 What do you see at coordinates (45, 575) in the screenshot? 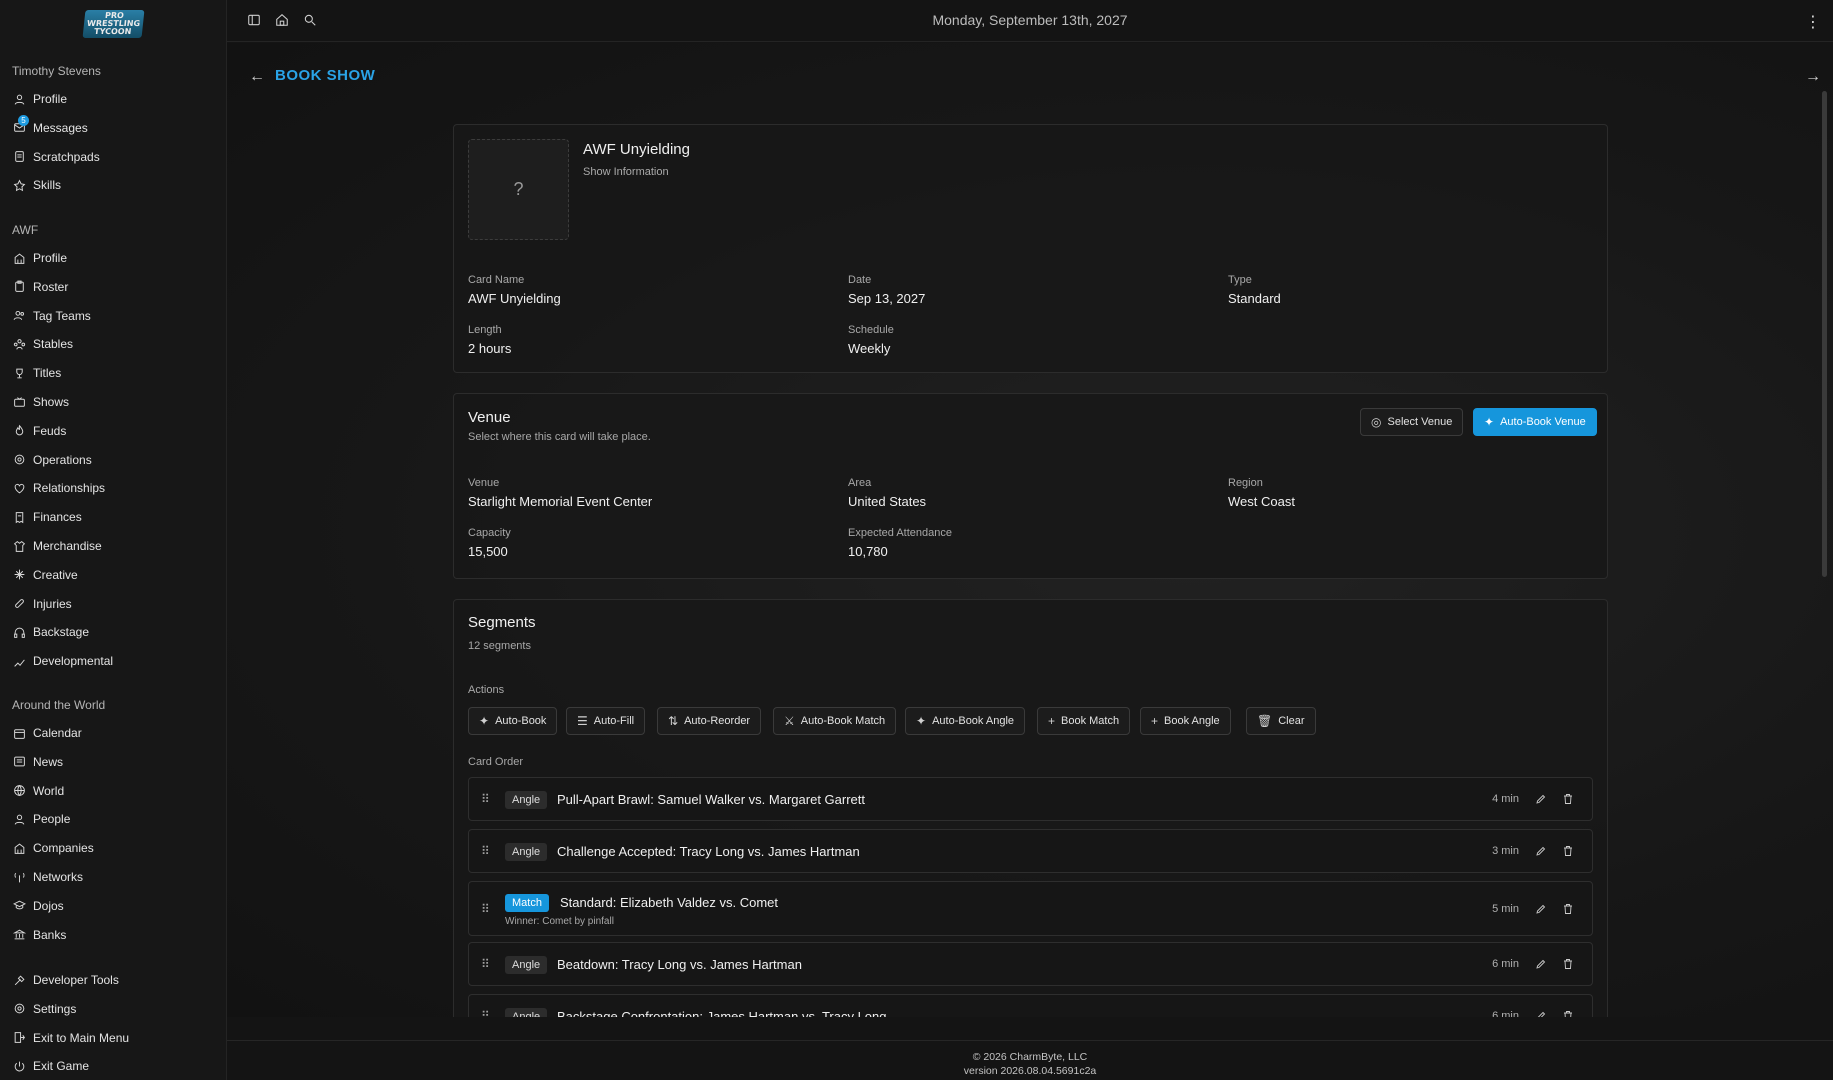
I see `sidebar-item-creative: Creative` at bounding box center [45, 575].